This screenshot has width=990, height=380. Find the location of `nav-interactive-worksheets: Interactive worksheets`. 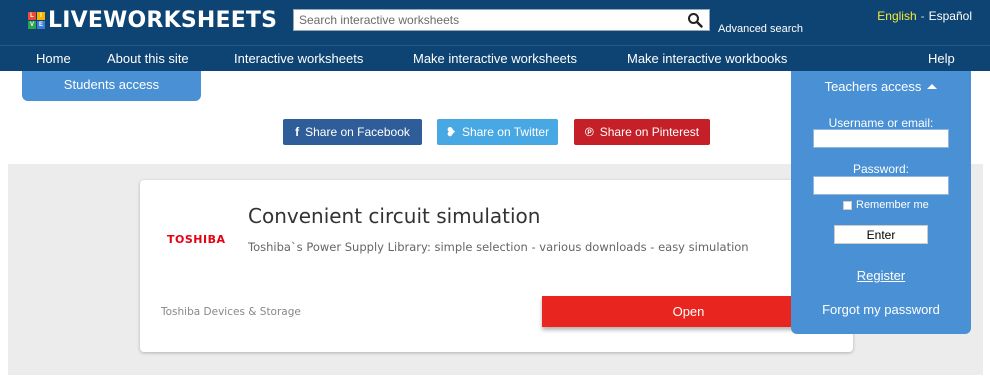

nav-interactive-worksheets: Interactive worksheets is located at coordinates (298, 58).